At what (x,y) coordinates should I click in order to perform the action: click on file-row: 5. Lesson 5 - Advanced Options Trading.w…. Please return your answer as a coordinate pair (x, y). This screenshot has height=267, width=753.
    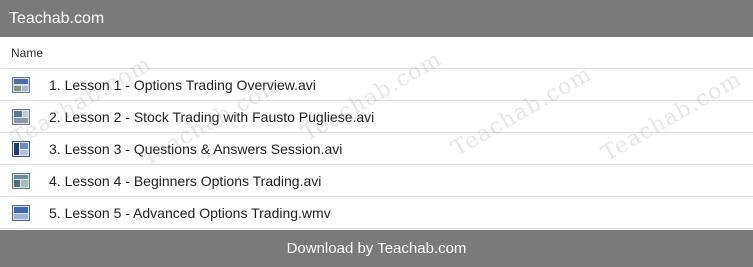
    Looking at the image, I should click on (376, 213).